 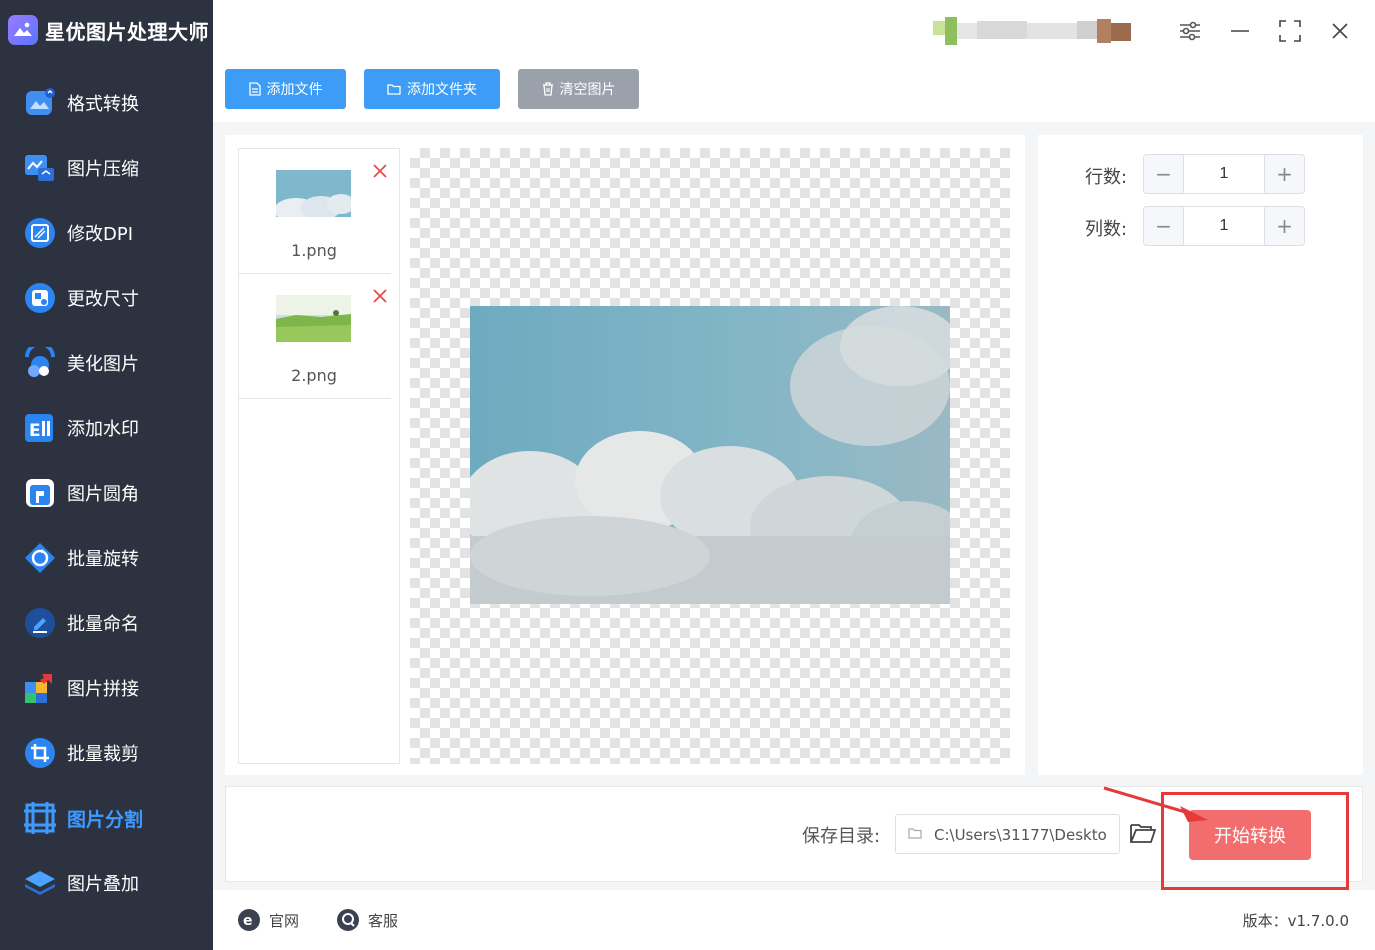 I want to click on cols-stepper: − +, so click(x=1224, y=226).